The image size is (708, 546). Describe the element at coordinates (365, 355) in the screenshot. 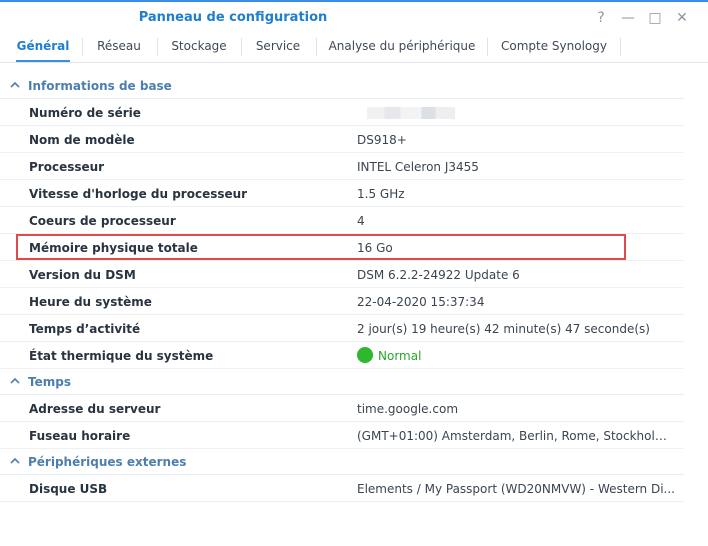

I see `status-ok-dot-icon` at that location.